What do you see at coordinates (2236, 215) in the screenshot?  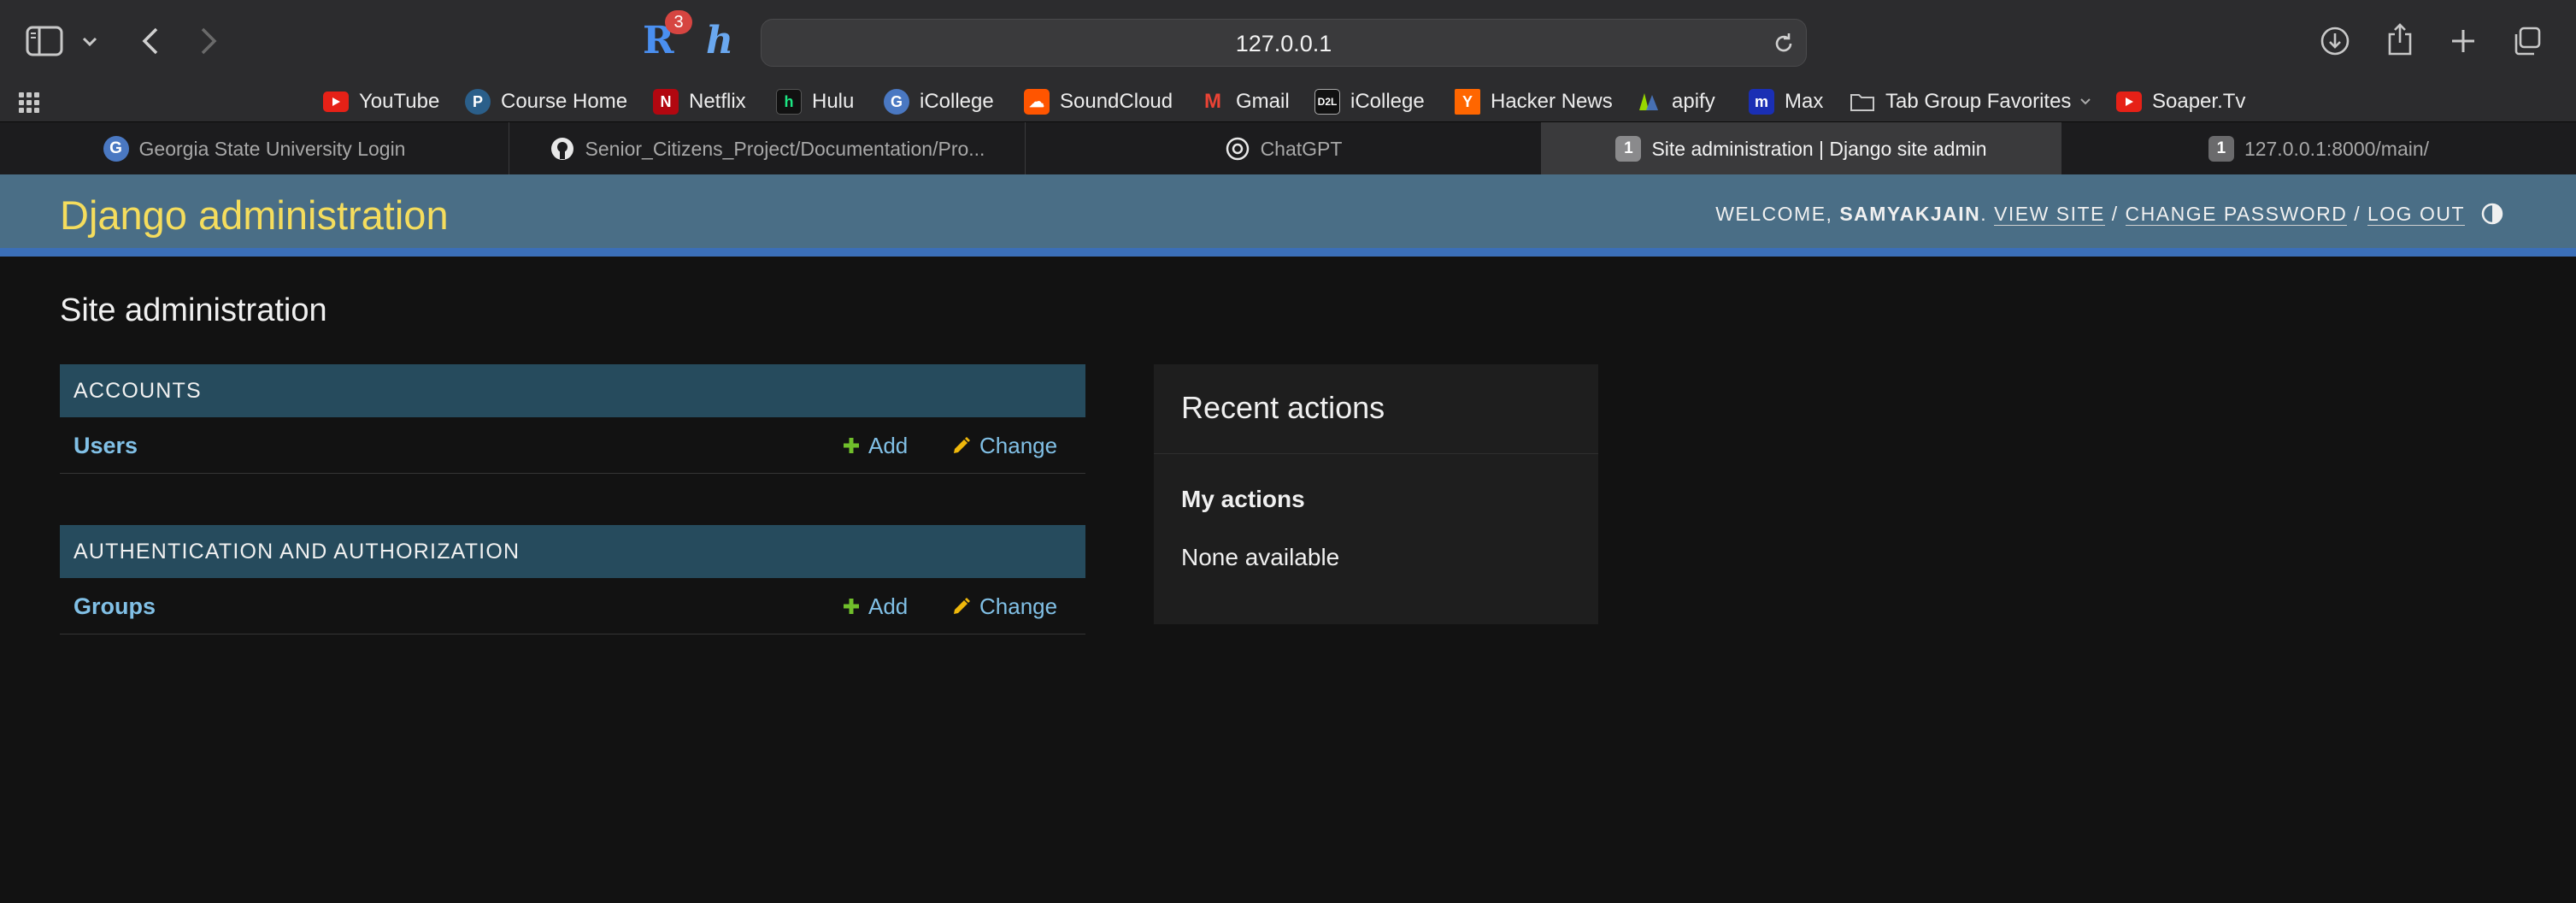 I see `change-password-link: CHANGE PASSWORD` at bounding box center [2236, 215].